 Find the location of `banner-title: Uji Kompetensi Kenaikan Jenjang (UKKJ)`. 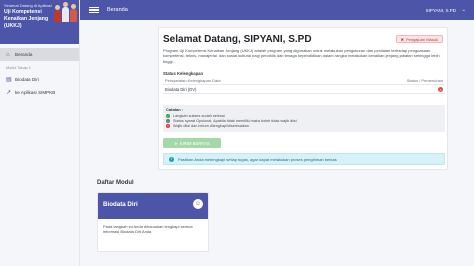

banner-title: Uji Kompetensi Kenaikan Jenjang (UKKJ) is located at coordinates (26, 19).